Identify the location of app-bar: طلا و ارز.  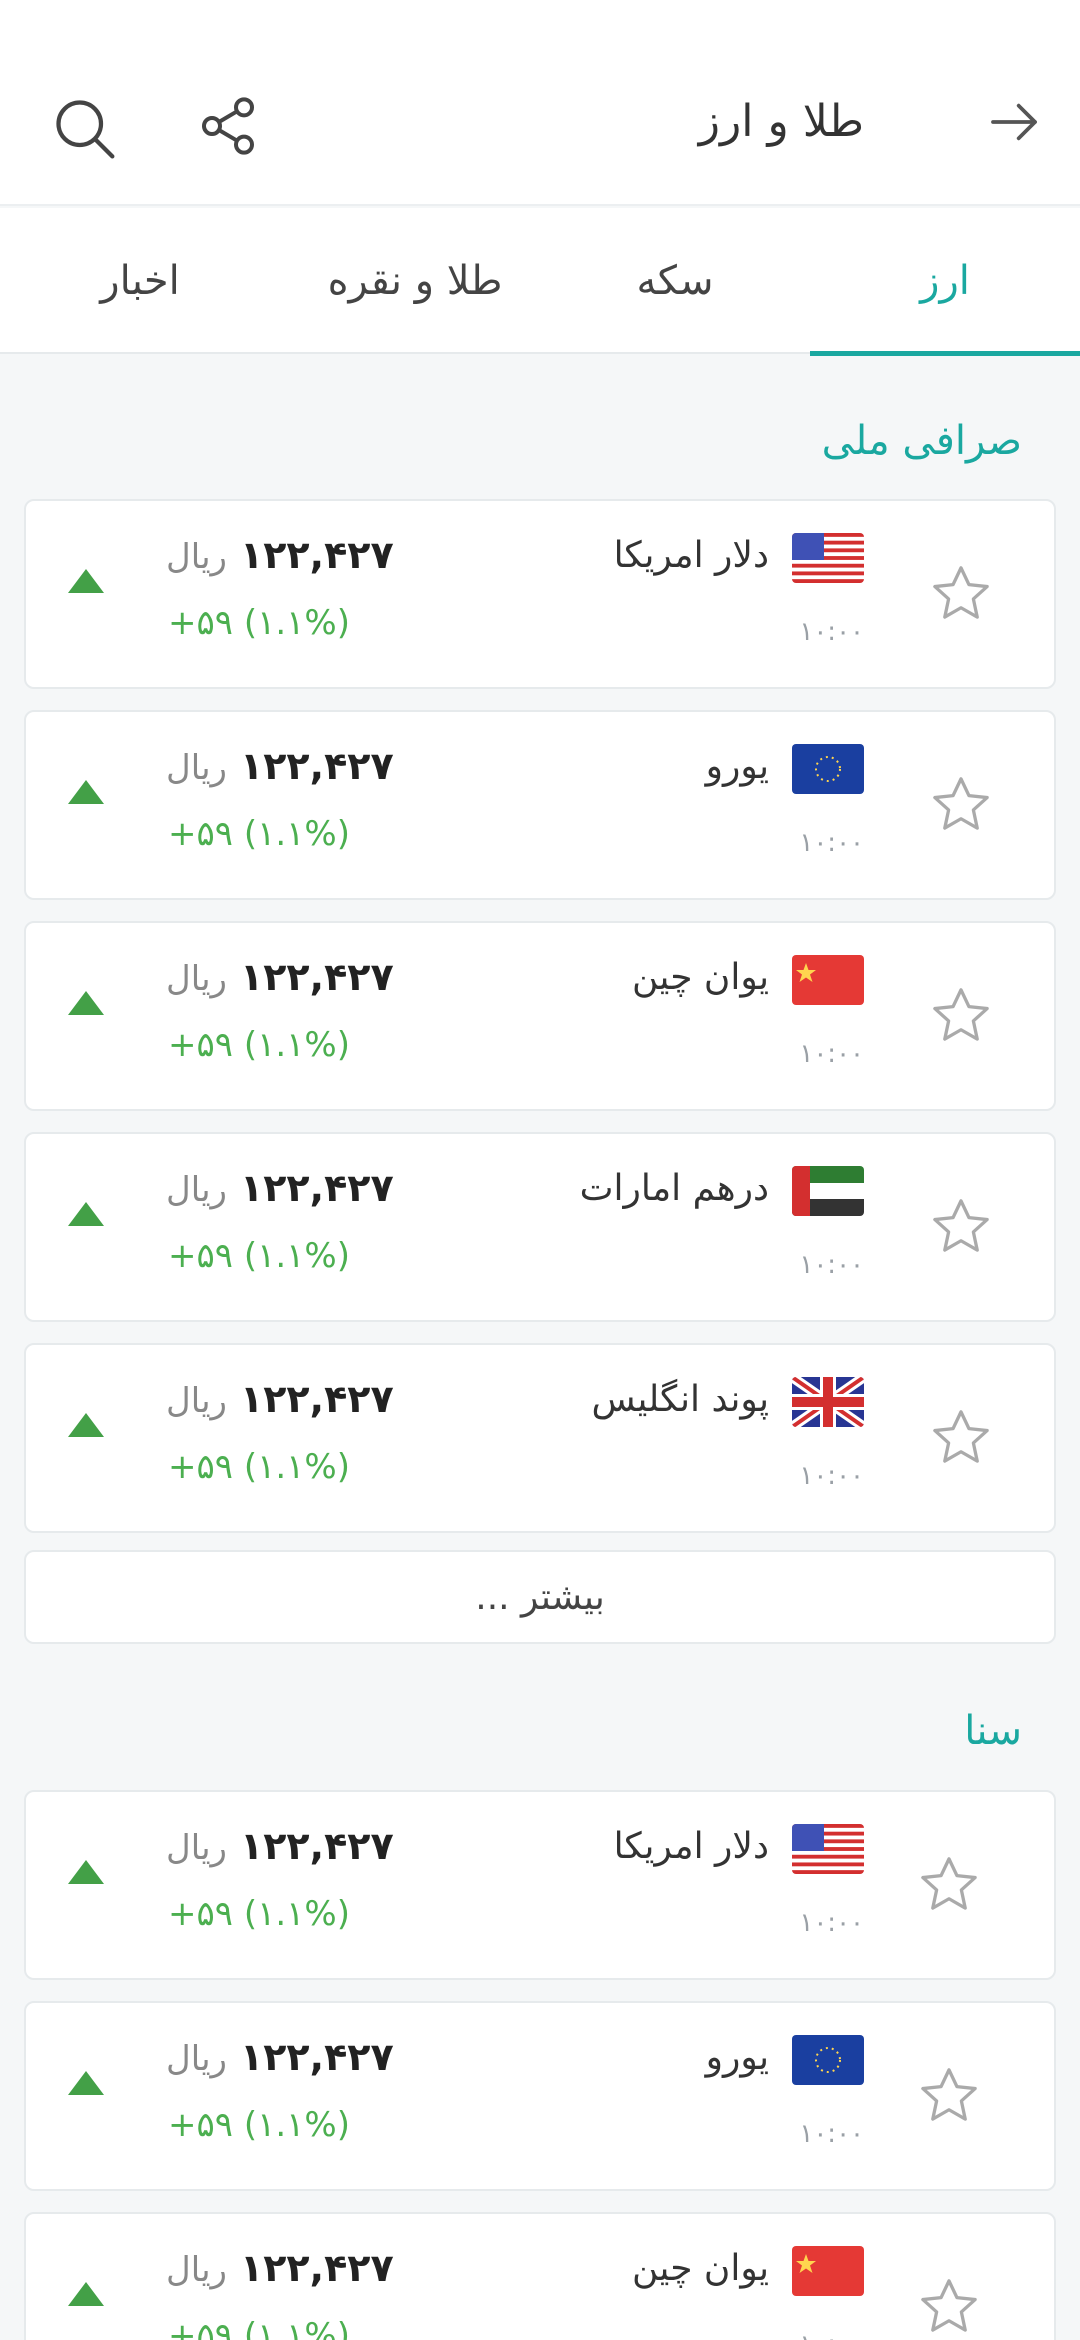
(540, 103).